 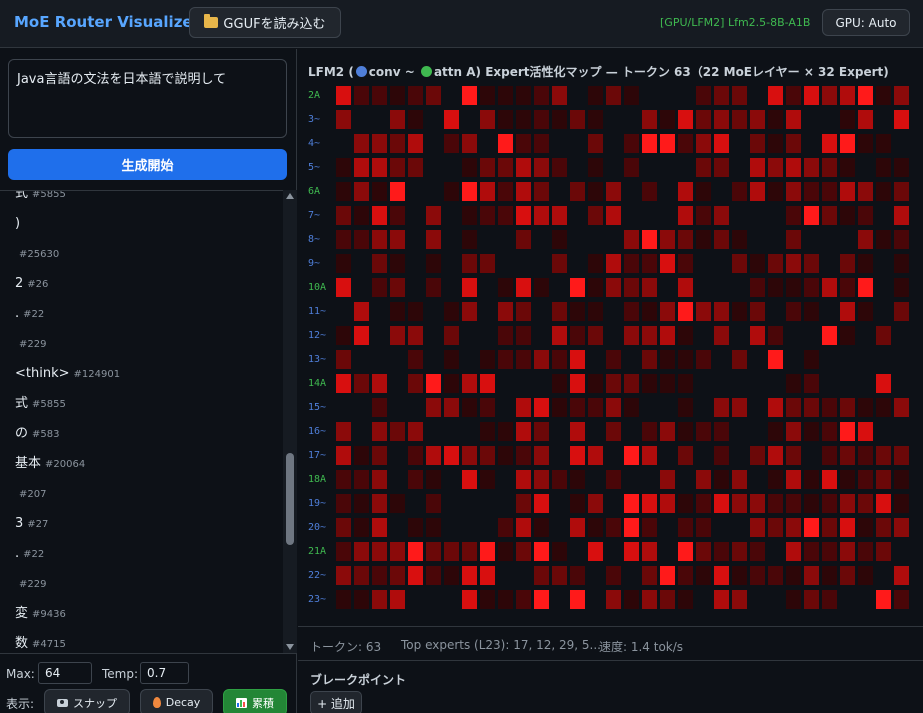 What do you see at coordinates (290, 196) in the screenshot?
I see `scroll-up-arrow-icon` at bounding box center [290, 196].